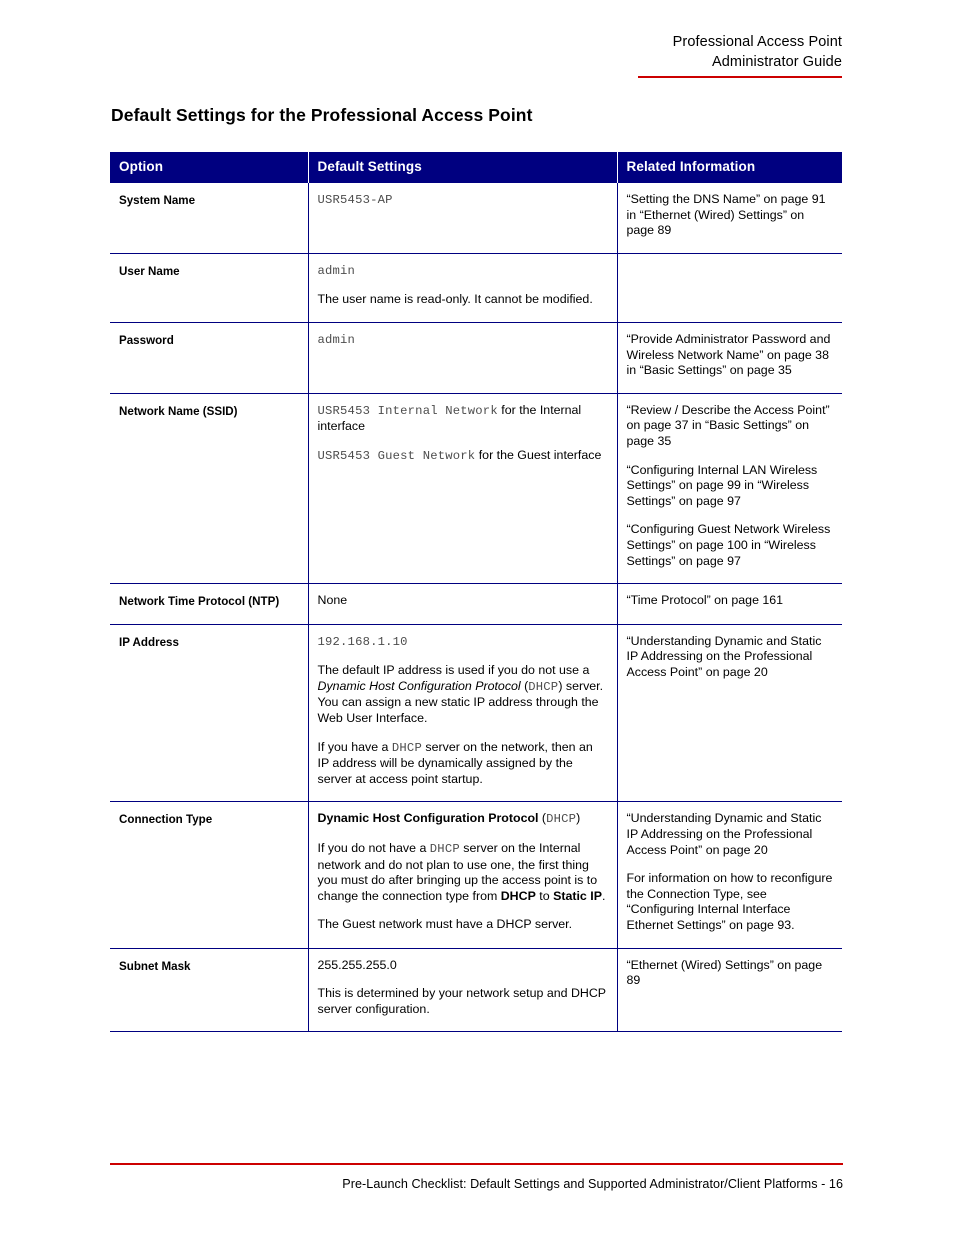 This screenshot has width=954, height=1235. What do you see at coordinates (354, 746) in the screenshot?
I see `note-text: If you have a` at bounding box center [354, 746].